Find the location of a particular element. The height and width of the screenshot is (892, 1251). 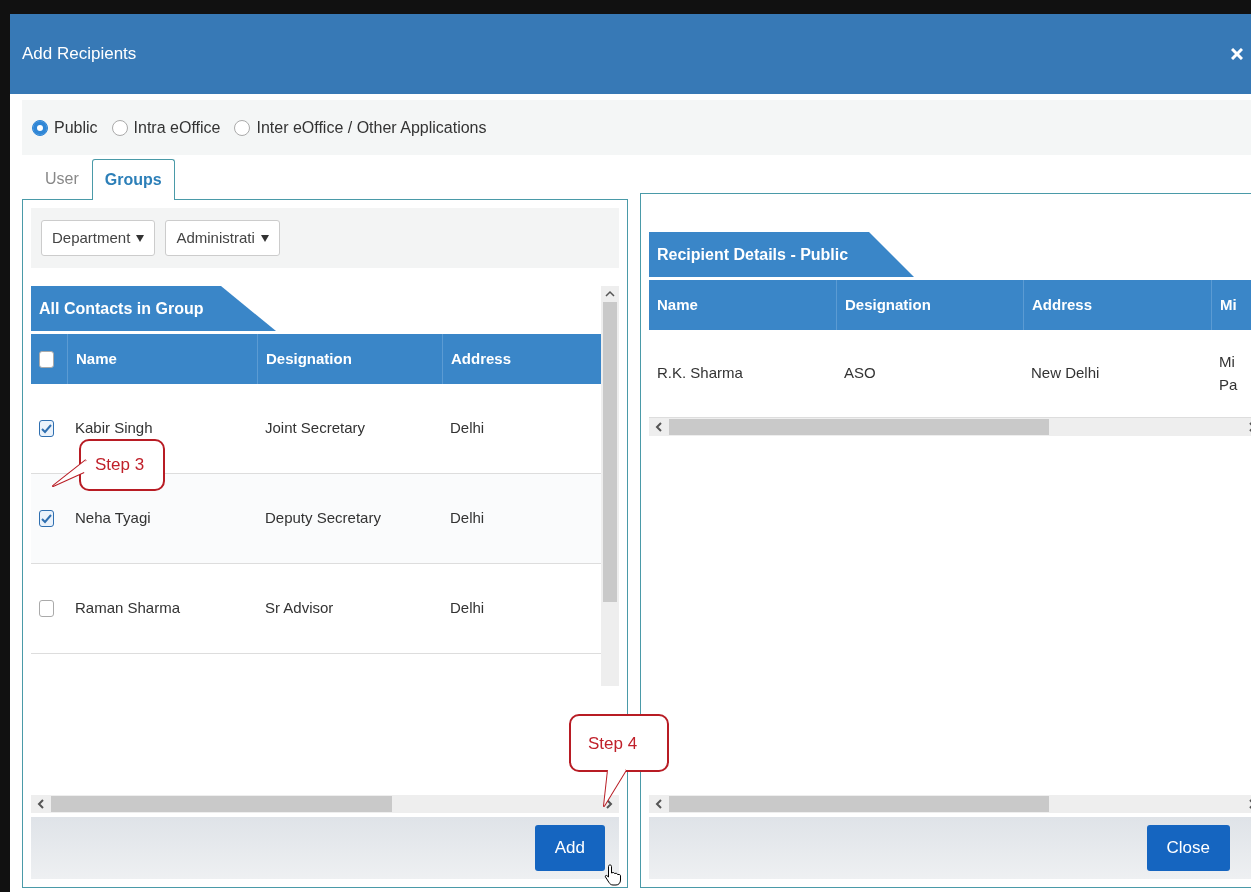

table-cell-text: New Delhi is located at coordinates (1065, 373).